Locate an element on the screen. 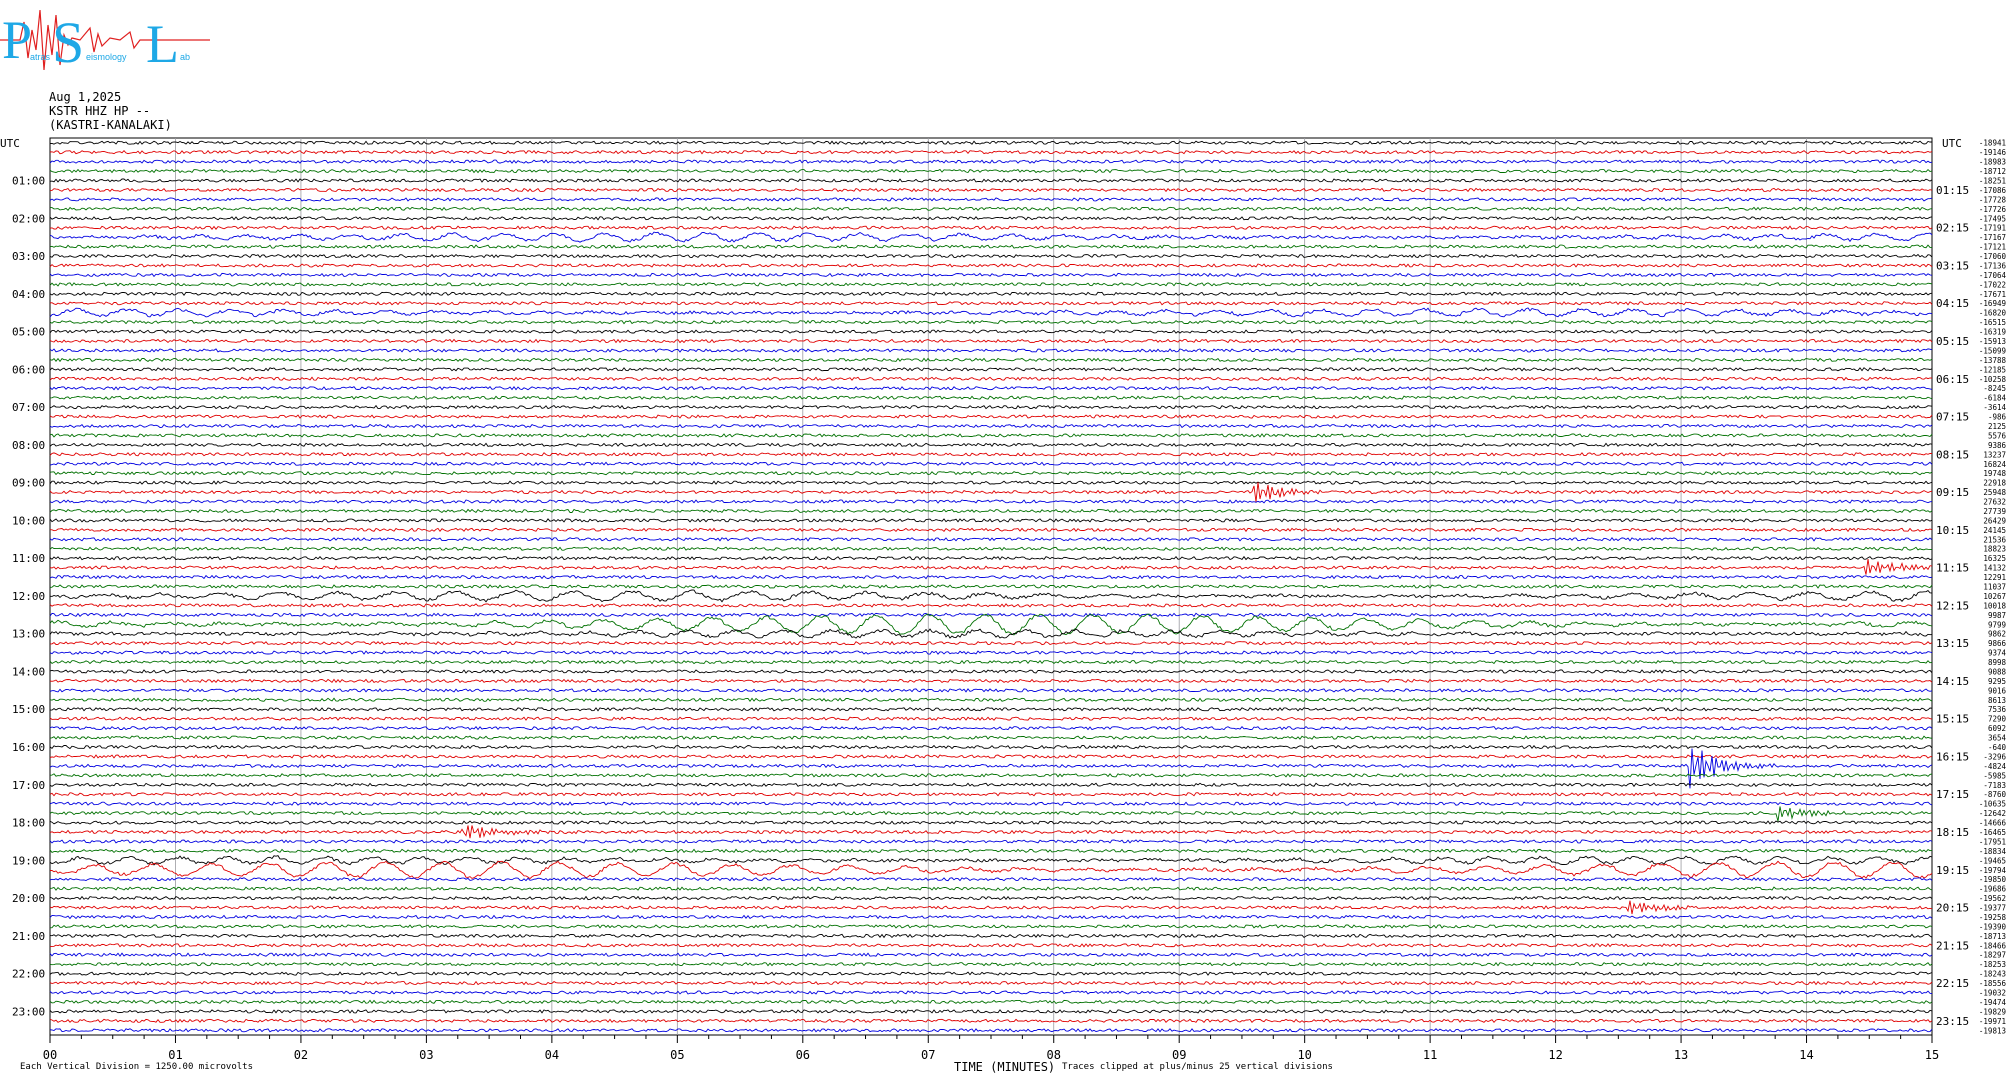 This screenshot has height=1080, width=2010. x-tick-label-03: 03 is located at coordinates (426, 1055).